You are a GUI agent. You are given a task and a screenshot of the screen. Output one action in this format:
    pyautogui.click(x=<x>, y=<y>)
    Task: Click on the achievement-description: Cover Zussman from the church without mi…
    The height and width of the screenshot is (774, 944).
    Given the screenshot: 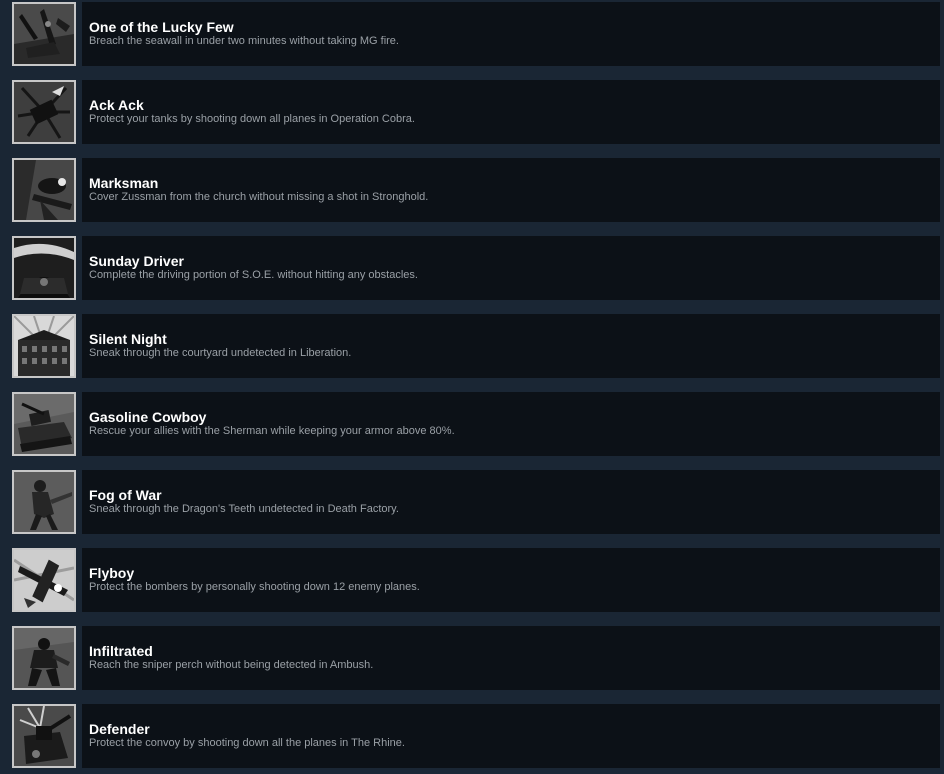 What is the action you would take?
    pyautogui.click(x=259, y=197)
    